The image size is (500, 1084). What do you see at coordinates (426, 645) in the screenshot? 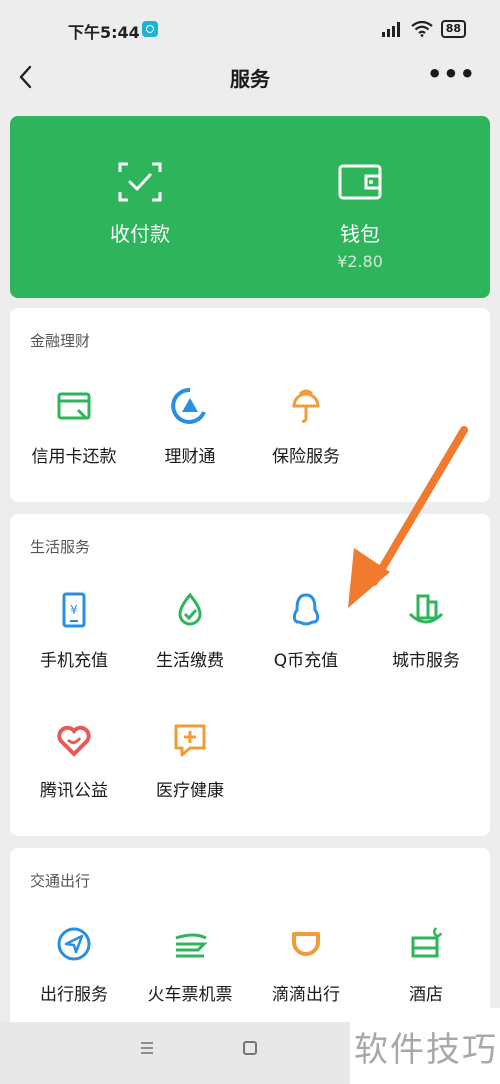
I see `city-services-button: 城市服务` at bounding box center [426, 645].